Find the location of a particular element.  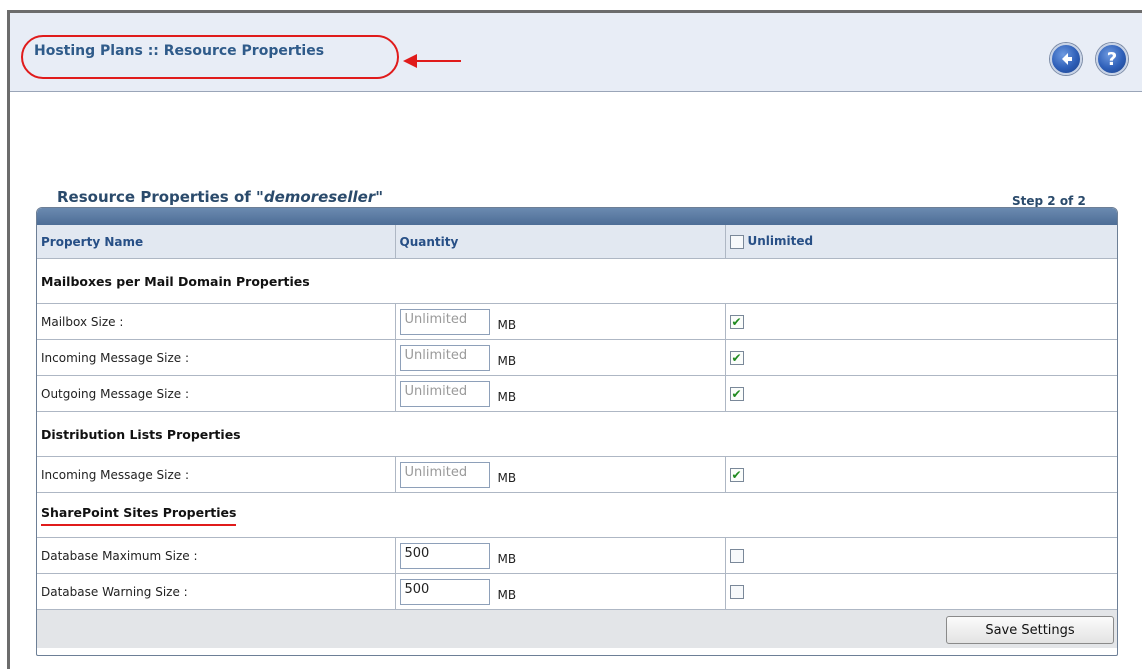

page-header: Hosting Plans :: Resource Properties ? is located at coordinates (576, 52).